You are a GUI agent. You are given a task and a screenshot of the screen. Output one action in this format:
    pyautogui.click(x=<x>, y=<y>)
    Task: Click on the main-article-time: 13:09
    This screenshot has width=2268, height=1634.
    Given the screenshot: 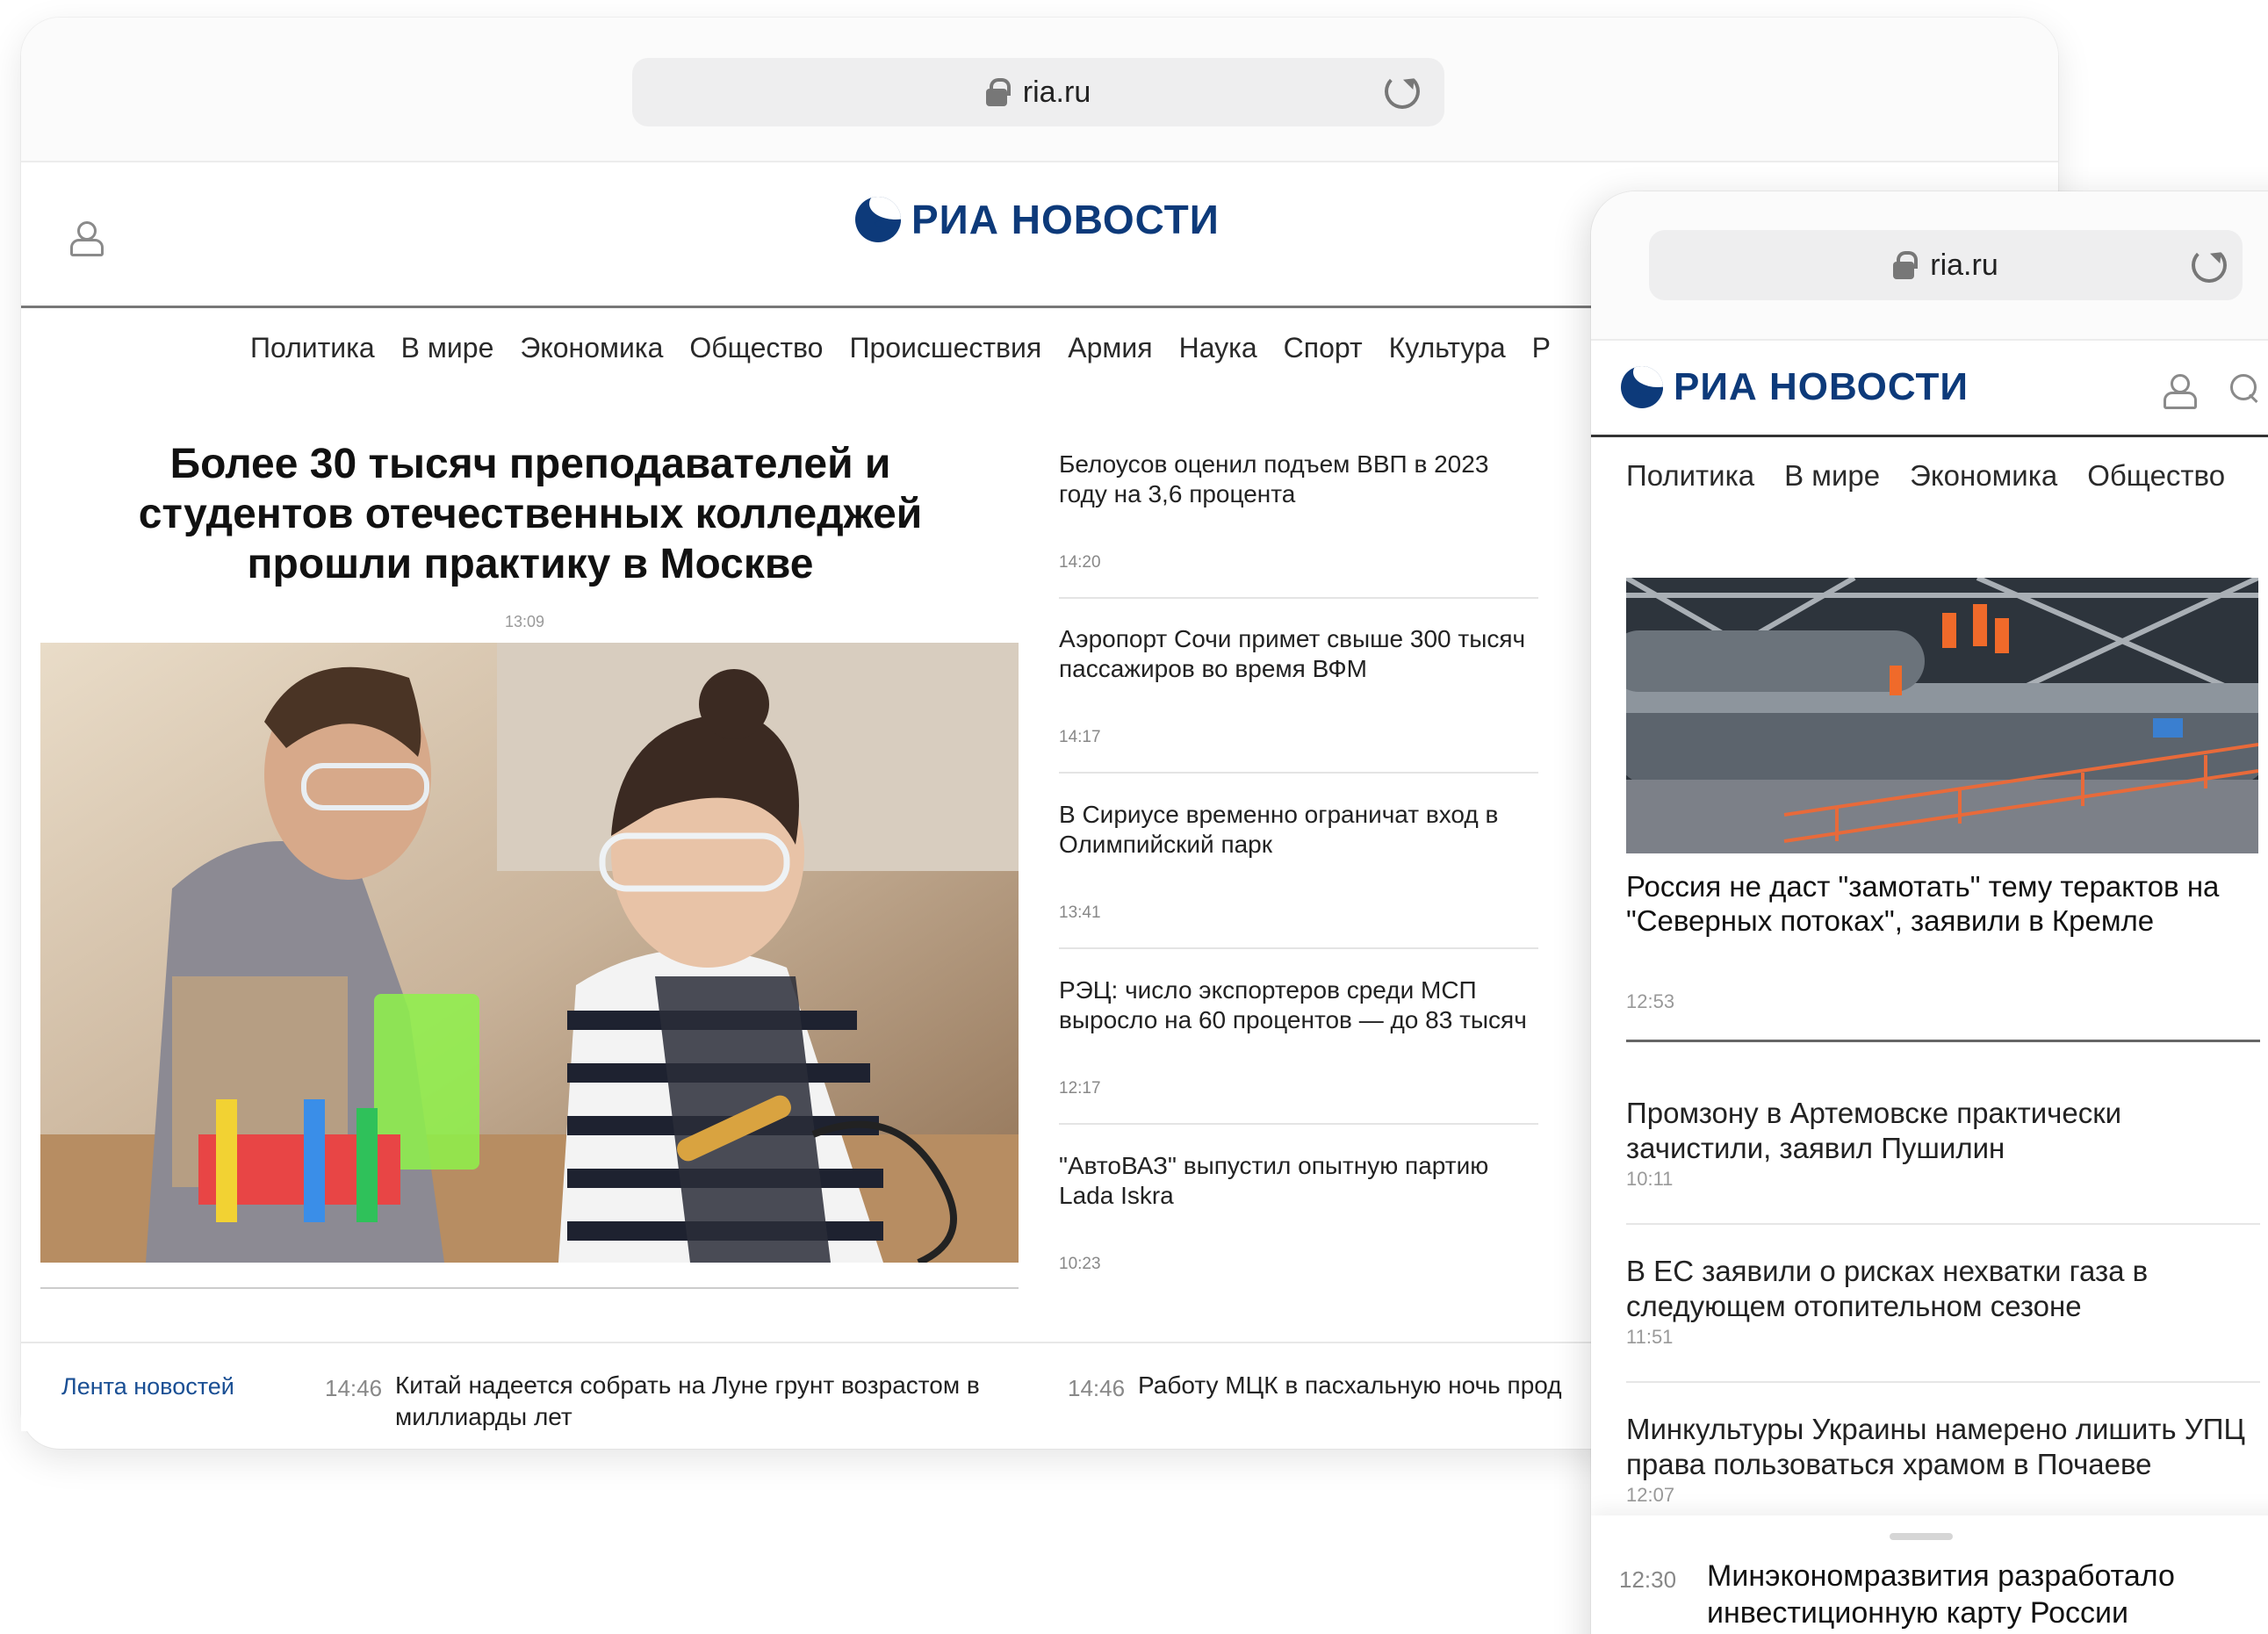 What is the action you would take?
    pyautogui.click(x=525, y=622)
    